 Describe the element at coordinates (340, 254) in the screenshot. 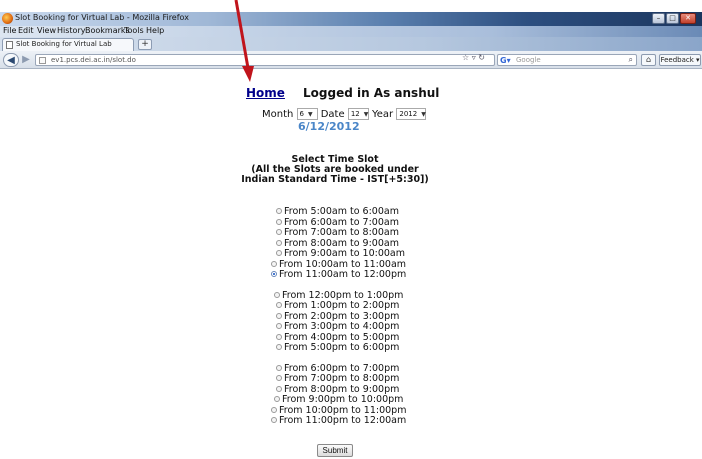

I see `time-slot-option: From 9:00am to 10:00am` at that location.